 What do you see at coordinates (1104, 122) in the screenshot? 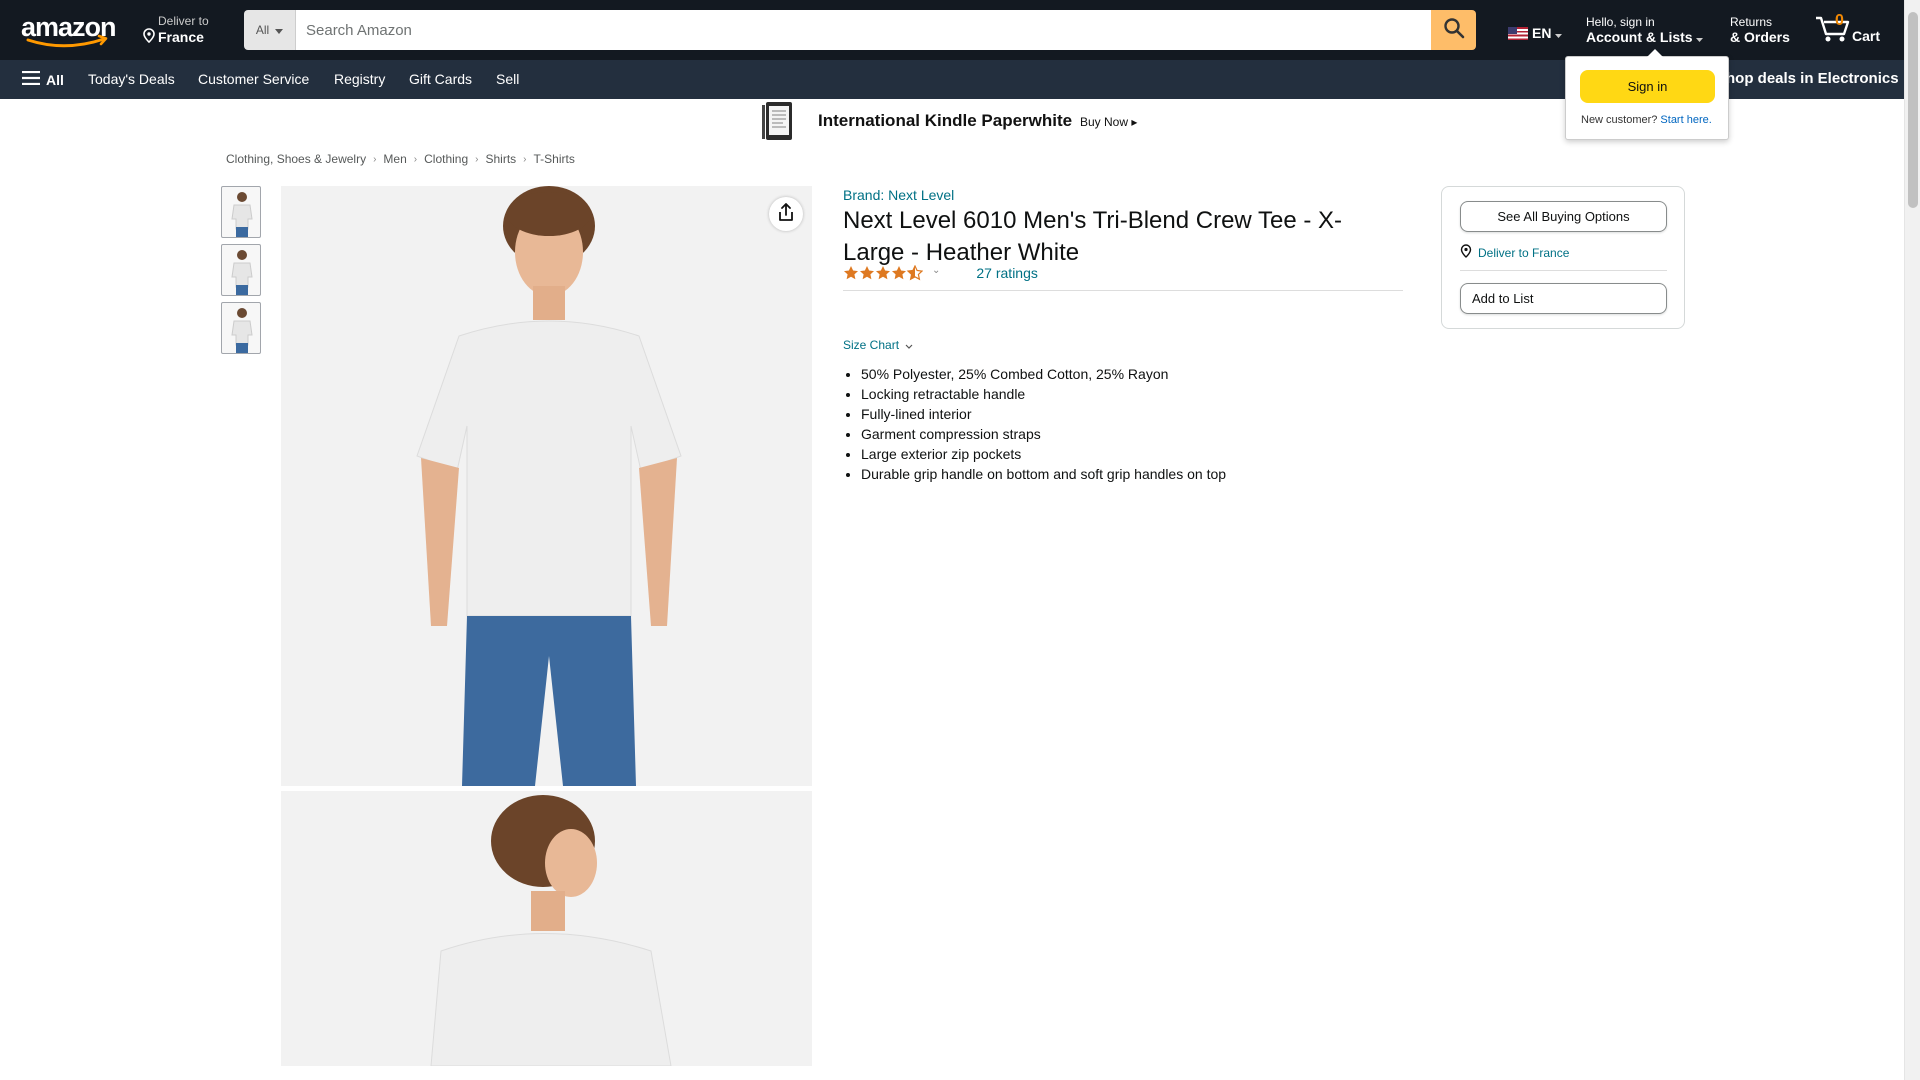
I see `banner-cta-label: Buy Now` at bounding box center [1104, 122].